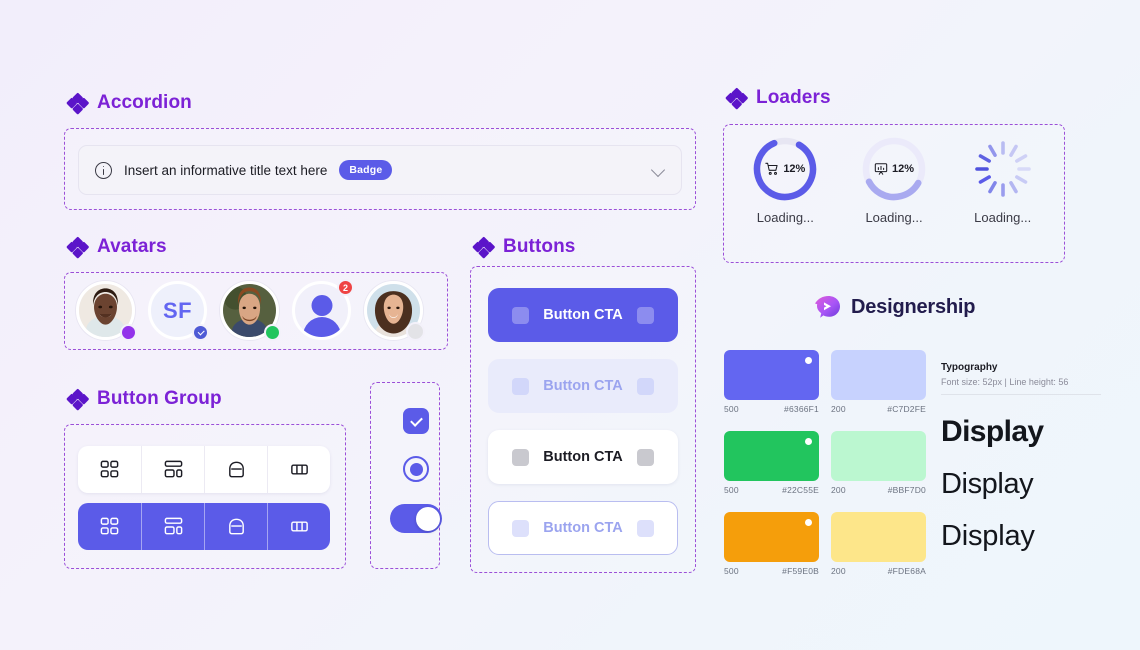 The width and height of the screenshot is (1140, 650). Describe the element at coordinates (913, 306) in the screenshot. I see `brand-name: Designership` at that location.